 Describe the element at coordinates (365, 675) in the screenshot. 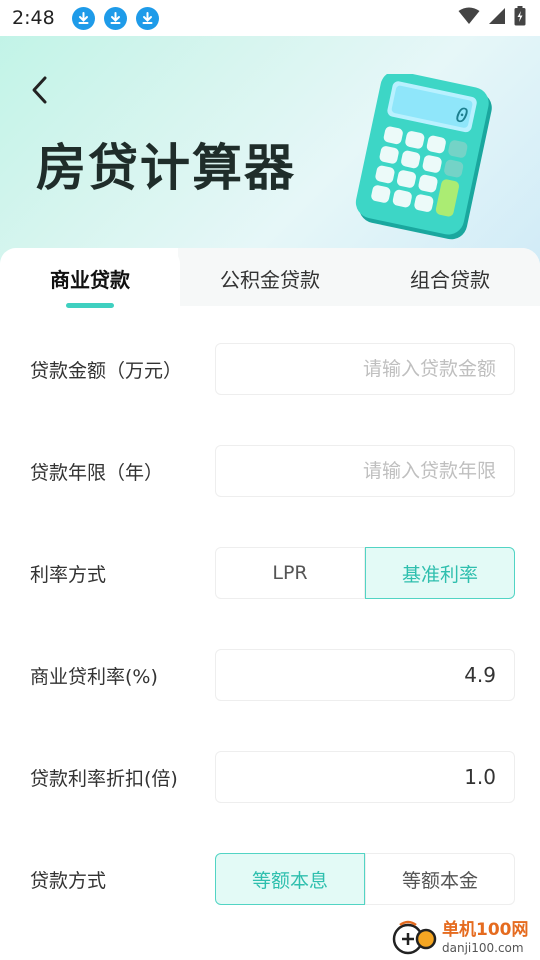

I see `commercial-rate-input: 4.9` at that location.